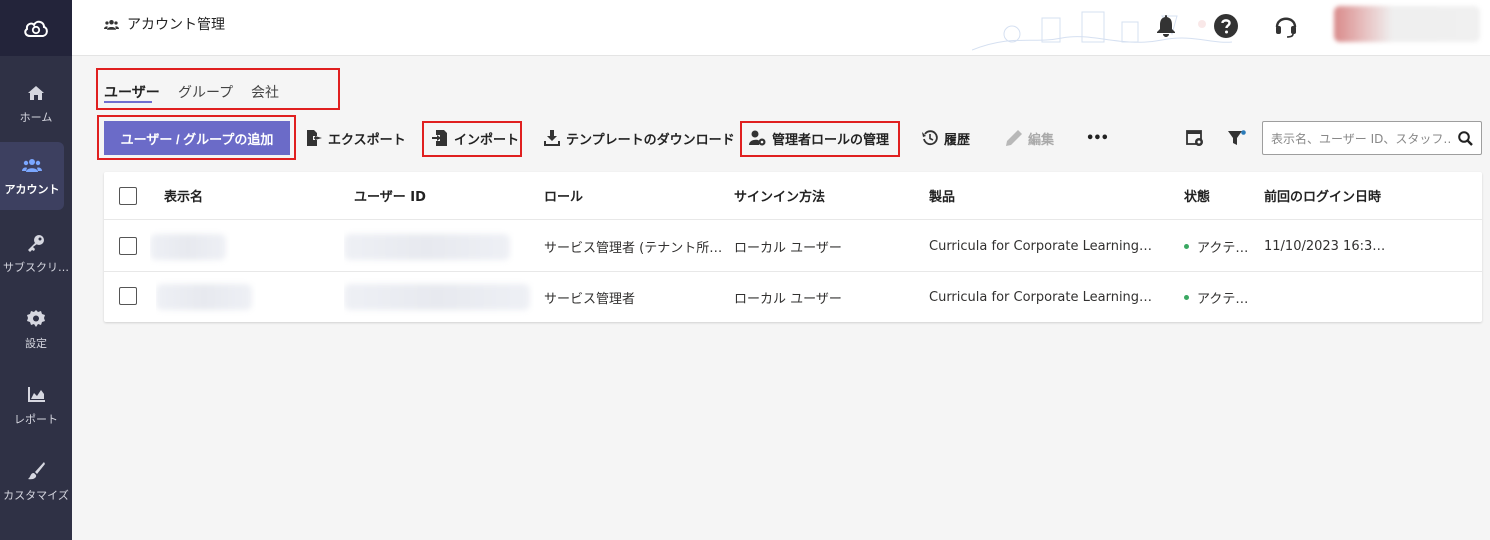  What do you see at coordinates (1041, 140) in the screenshot?
I see `edit-label: 編集` at bounding box center [1041, 140].